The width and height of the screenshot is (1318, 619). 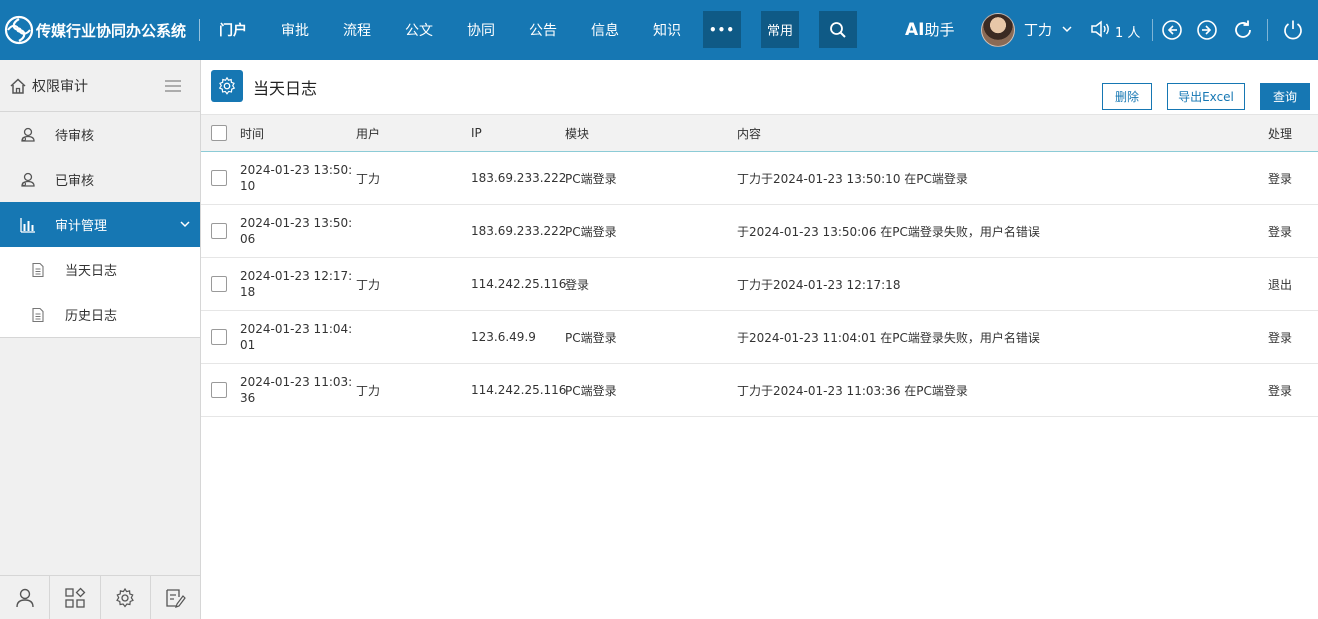 What do you see at coordinates (252, 133) in the screenshot?
I see `column-header-time: 时间` at bounding box center [252, 133].